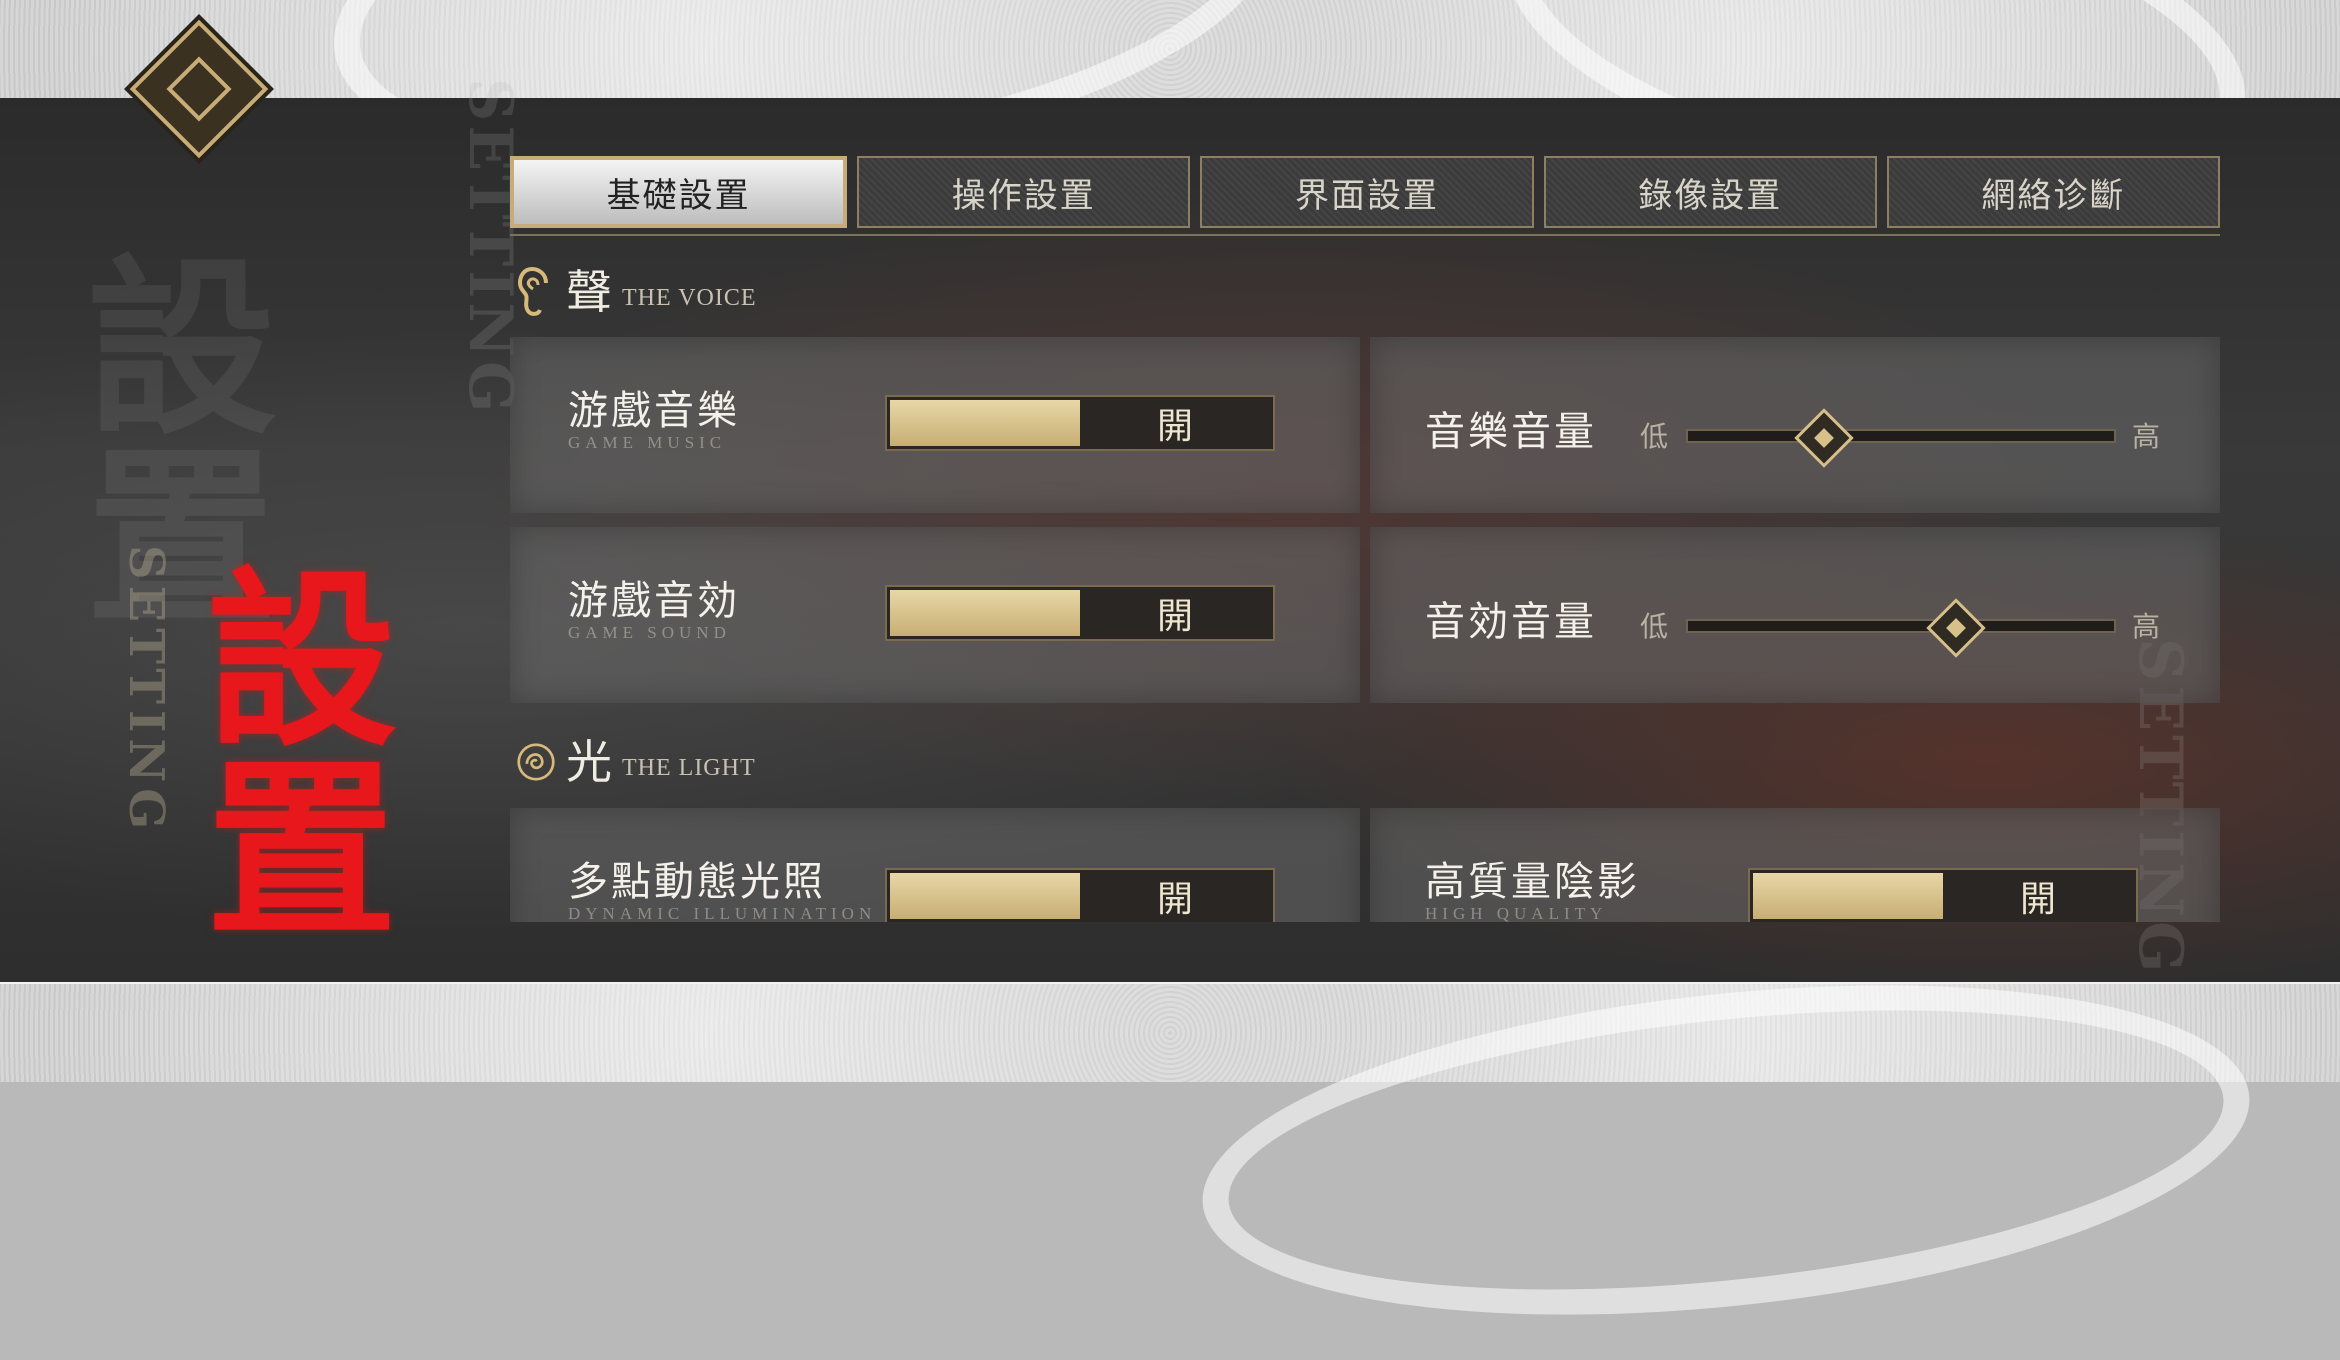  Describe the element at coordinates (589, 292) in the screenshot. I see `section-voice-title: 聲` at that location.